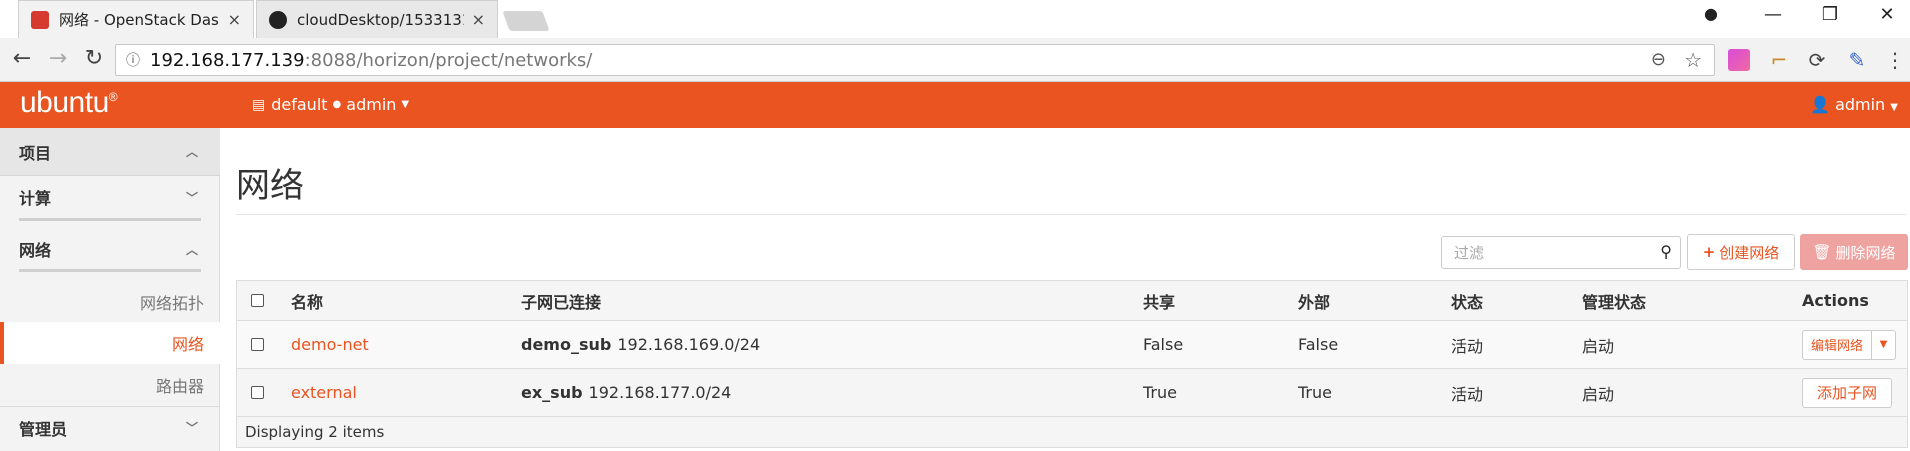 The height and width of the screenshot is (451, 1910). What do you see at coordinates (1542, 252) in the screenshot?
I see `filter-input` at bounding box center [1542, 252].